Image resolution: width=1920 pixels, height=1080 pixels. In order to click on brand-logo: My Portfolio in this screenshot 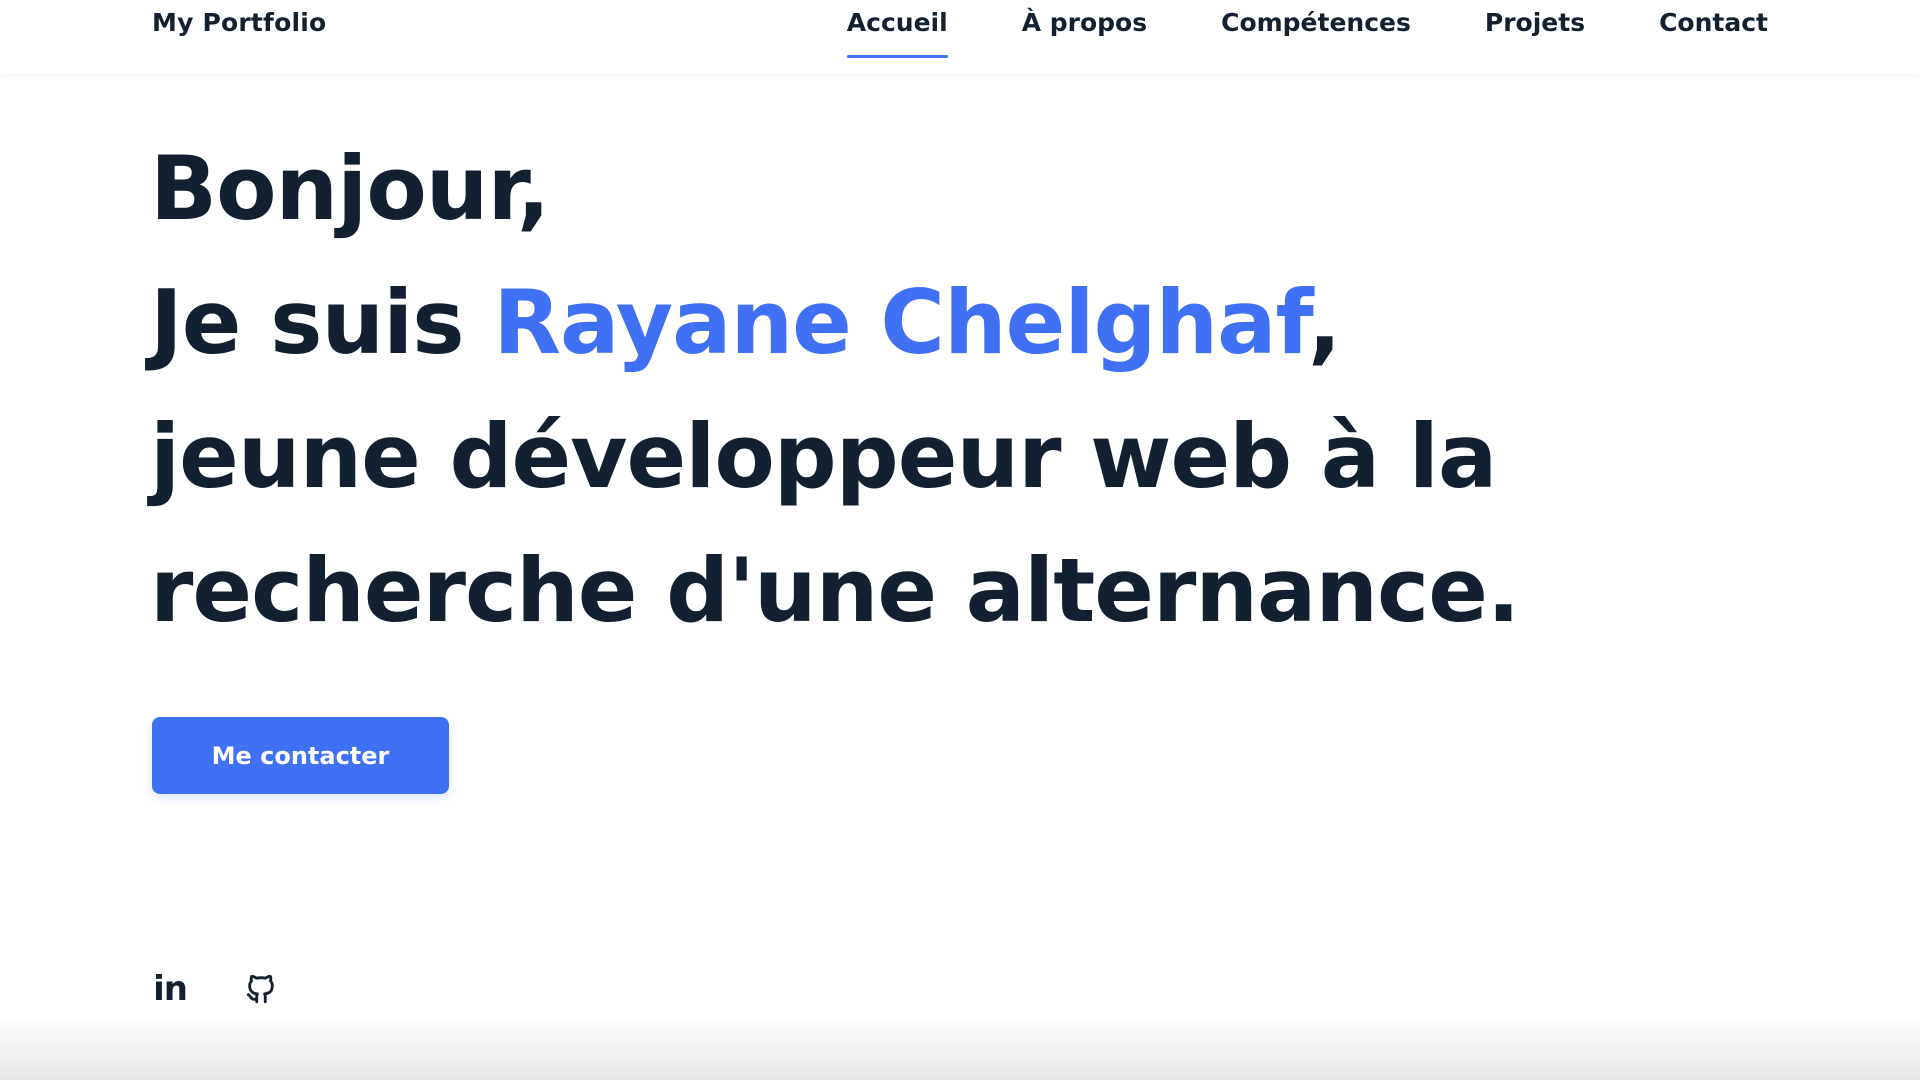, I will do `click(239, 22)`.